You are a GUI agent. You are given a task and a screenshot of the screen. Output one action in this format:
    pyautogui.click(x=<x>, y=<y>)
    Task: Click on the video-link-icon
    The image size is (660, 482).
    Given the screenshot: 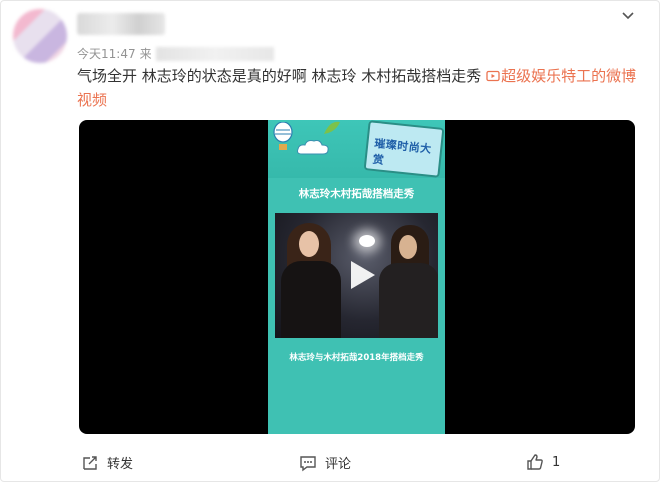 What is the action you would take?
    pyautogui.click(x=493, y=76)
    